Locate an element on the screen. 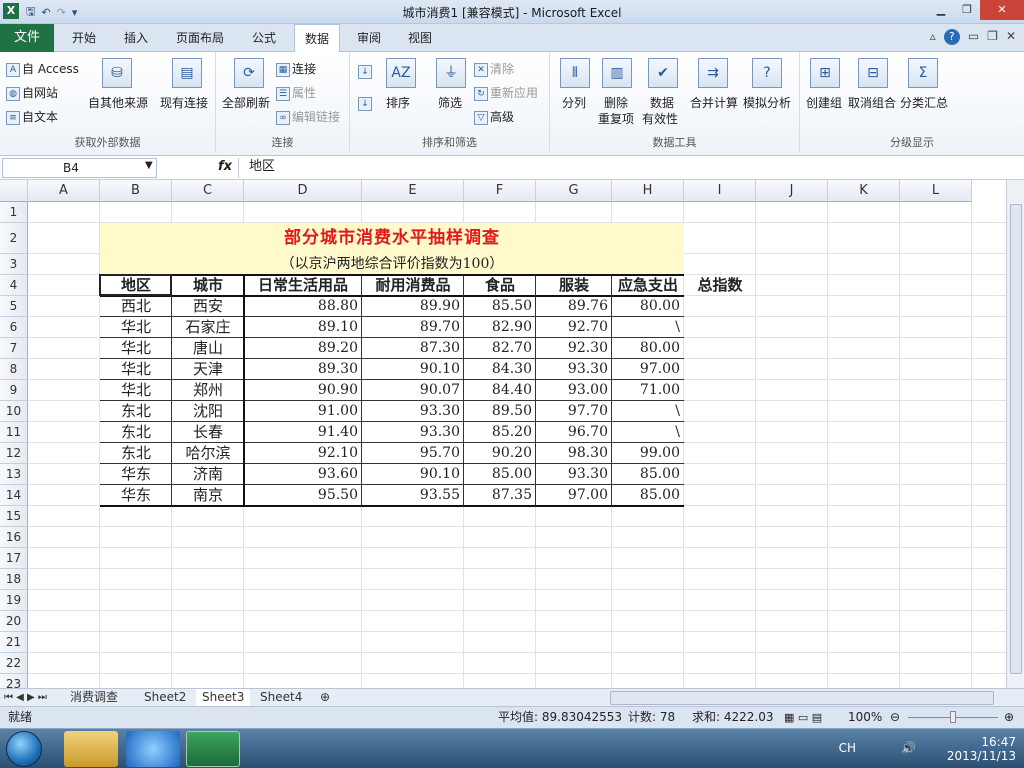  formula-input: 地区 is located at coordinates (626, 168).